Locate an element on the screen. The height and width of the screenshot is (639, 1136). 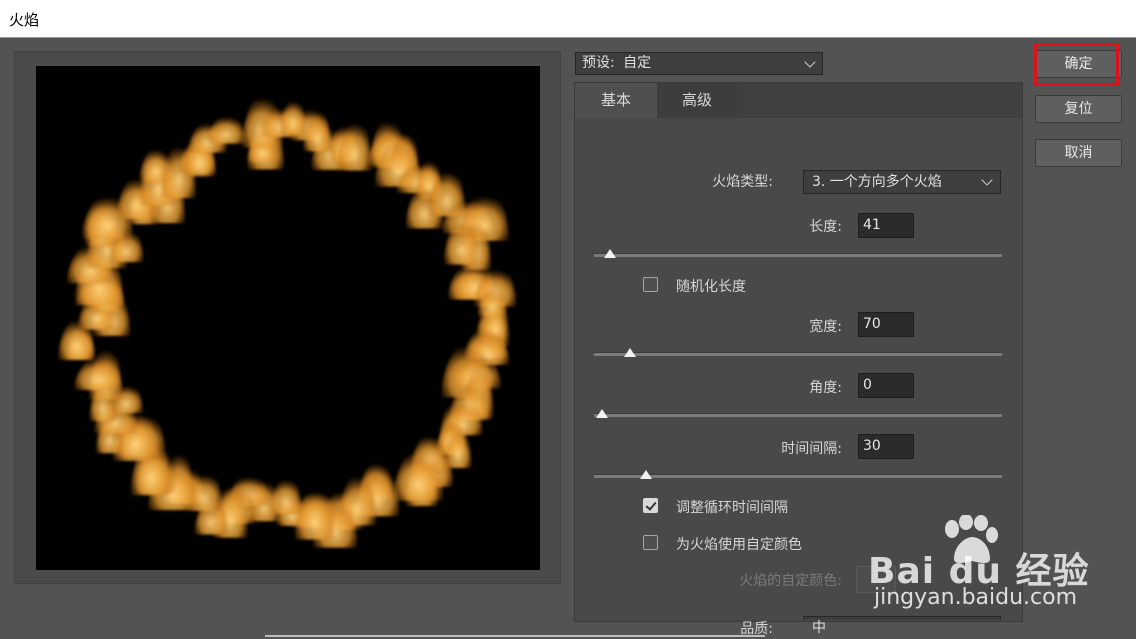
tab-basic: 基本 is located at coordinates (616, 100).